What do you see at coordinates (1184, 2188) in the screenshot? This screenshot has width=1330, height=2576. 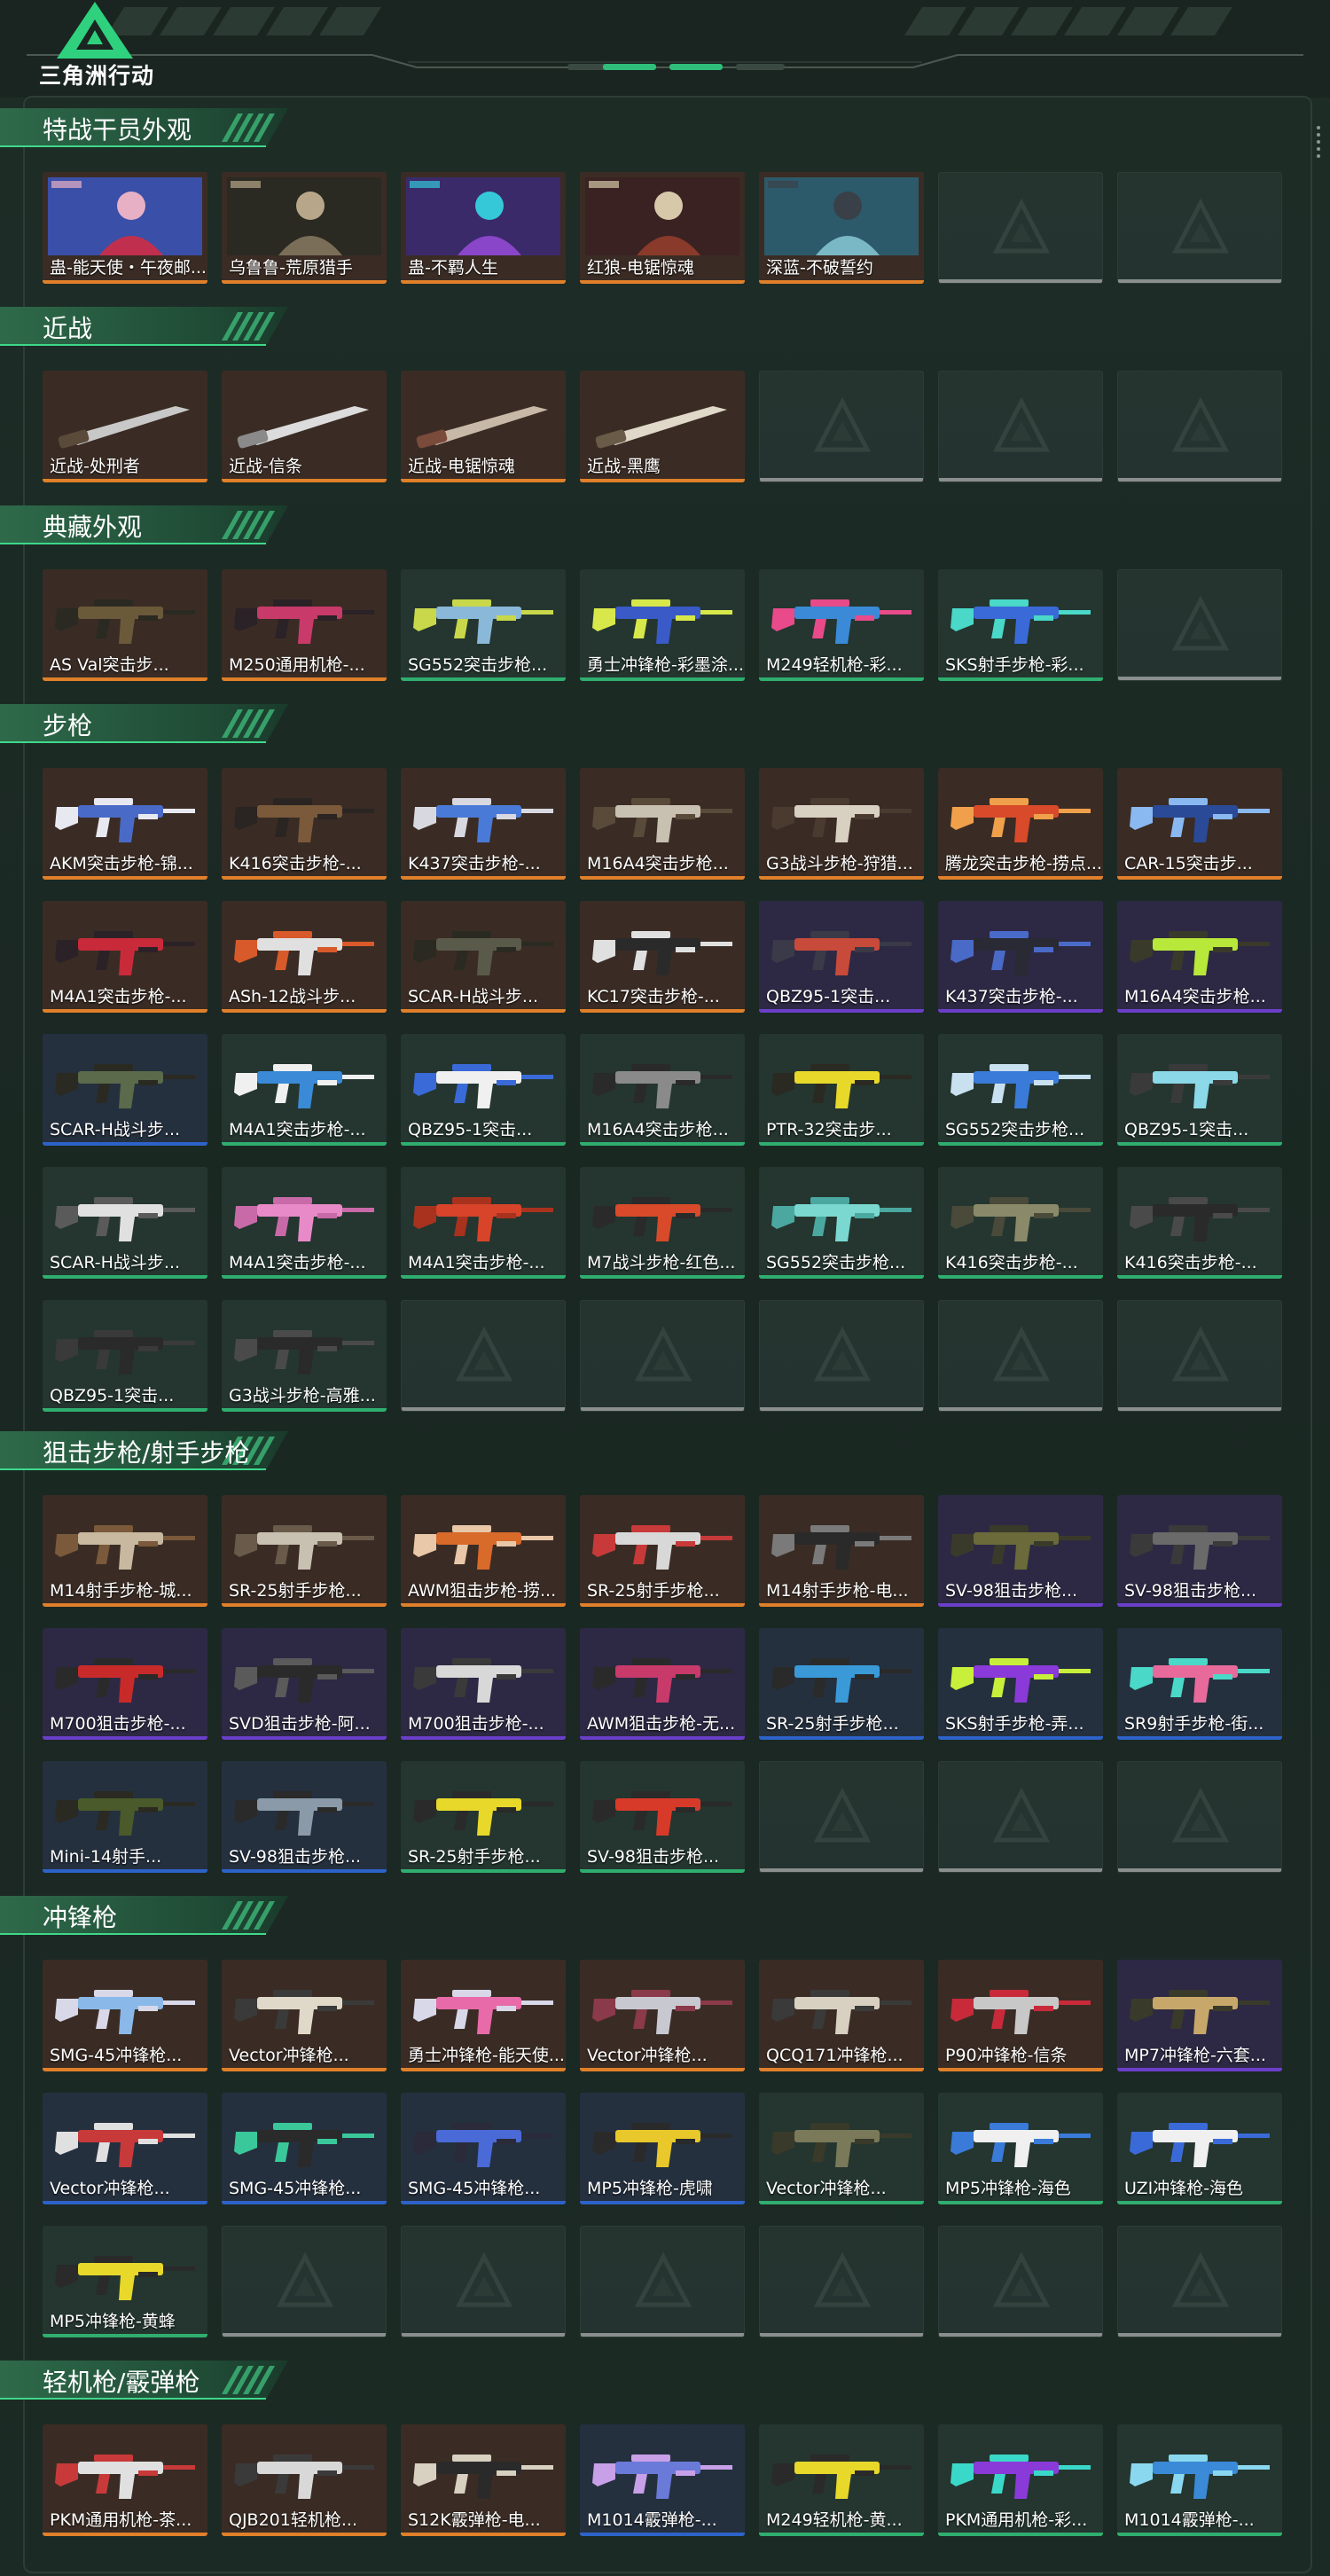 I see `item-name: UZI冲锋枪-海色` at bounding box center [1184, 2188].